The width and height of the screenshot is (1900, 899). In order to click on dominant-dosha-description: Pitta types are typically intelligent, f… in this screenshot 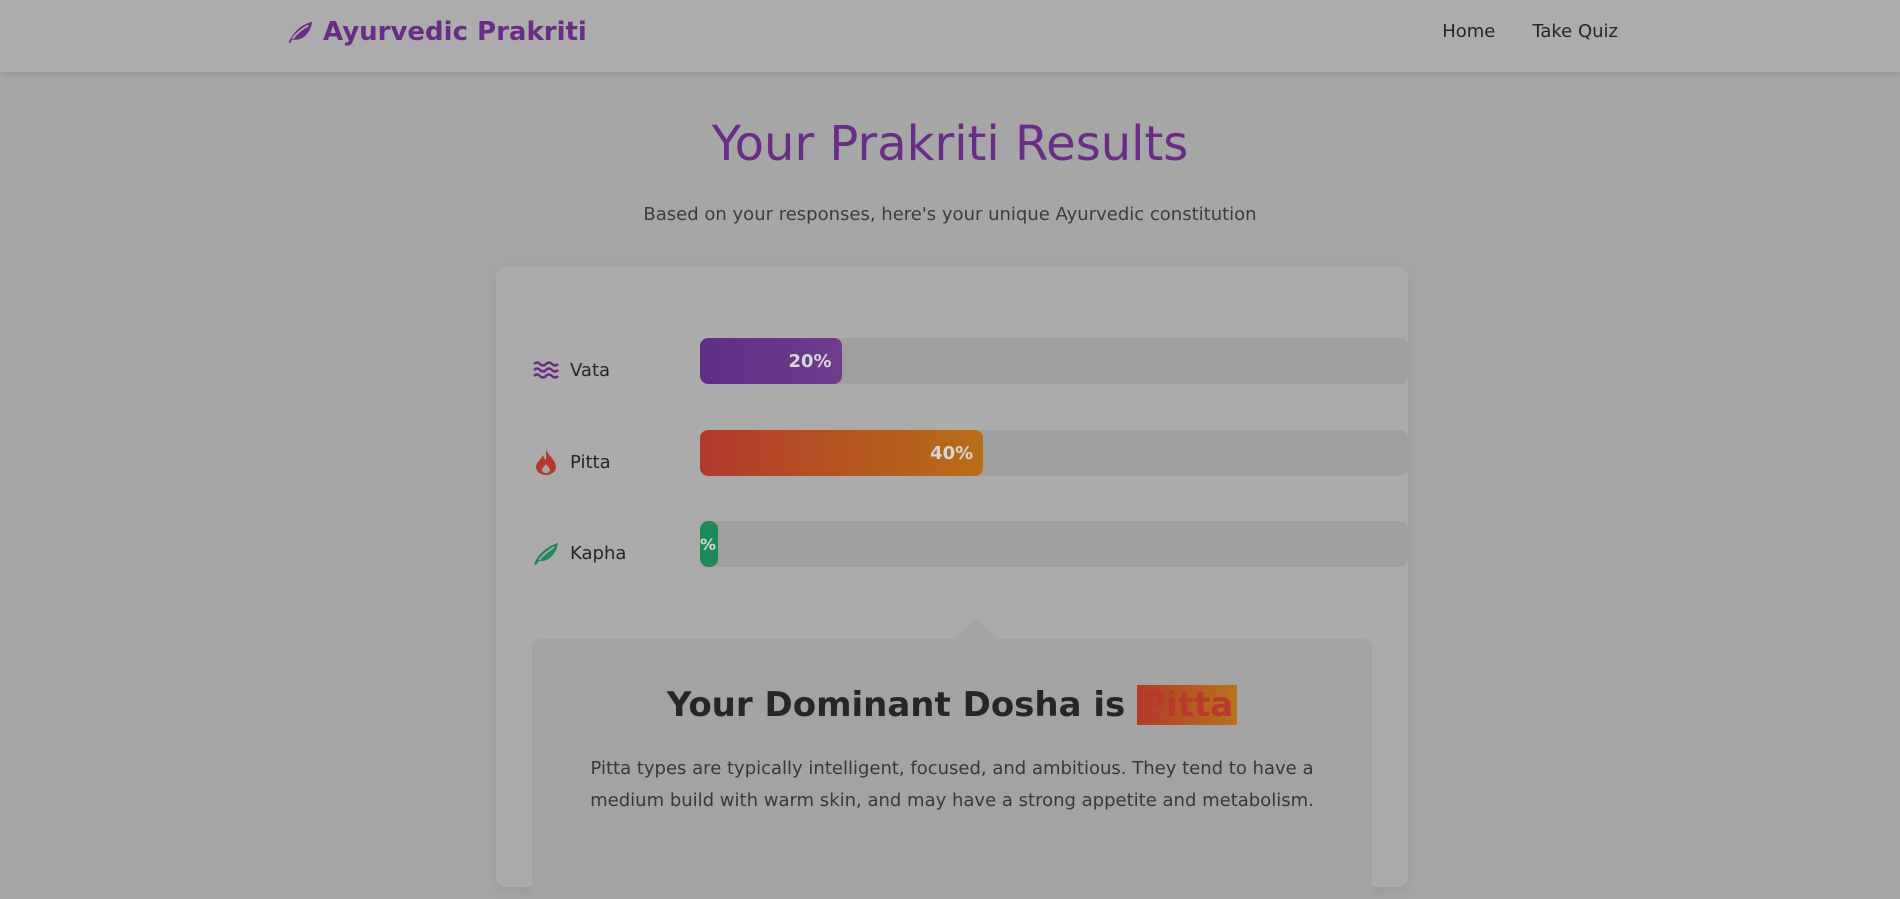, I will do `click(952, 784)`.